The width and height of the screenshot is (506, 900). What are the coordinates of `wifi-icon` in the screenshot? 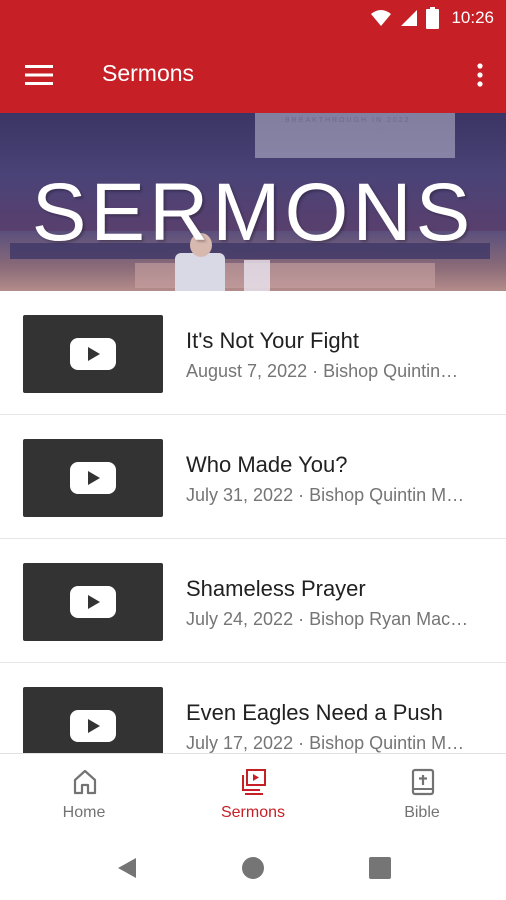 It's located at (381, 18).